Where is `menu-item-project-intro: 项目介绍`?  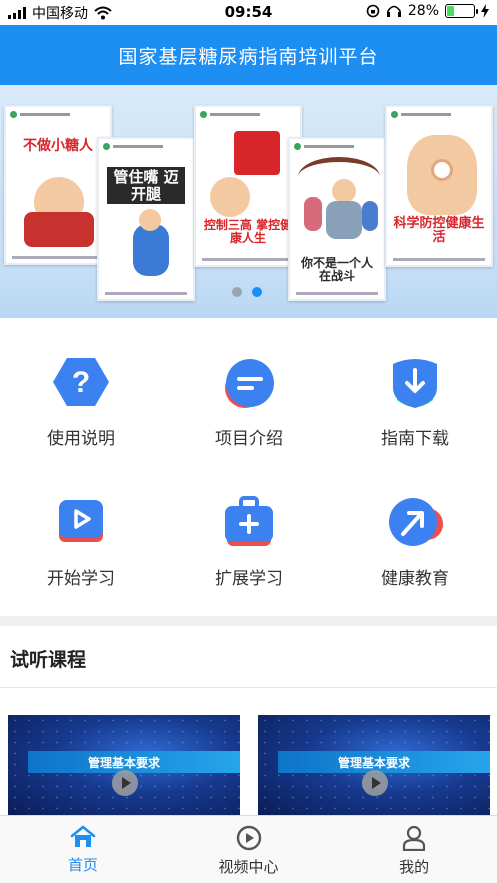 menu-item-project-intro: 项目介绍 is located at coordinates (249, 401).